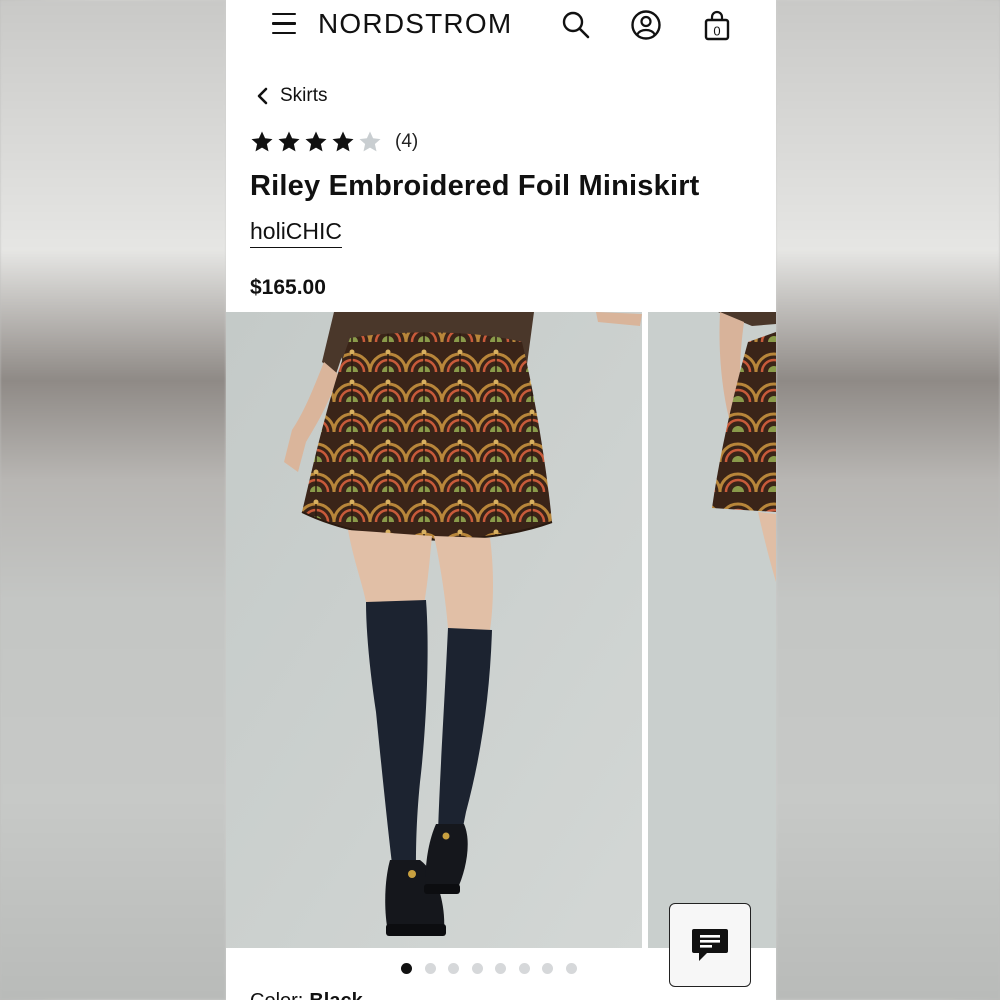 Image resolution: width=1000 pixels, height=1000 pixels. I want to click on header: NORDSTROM 0, so click(501, 25).